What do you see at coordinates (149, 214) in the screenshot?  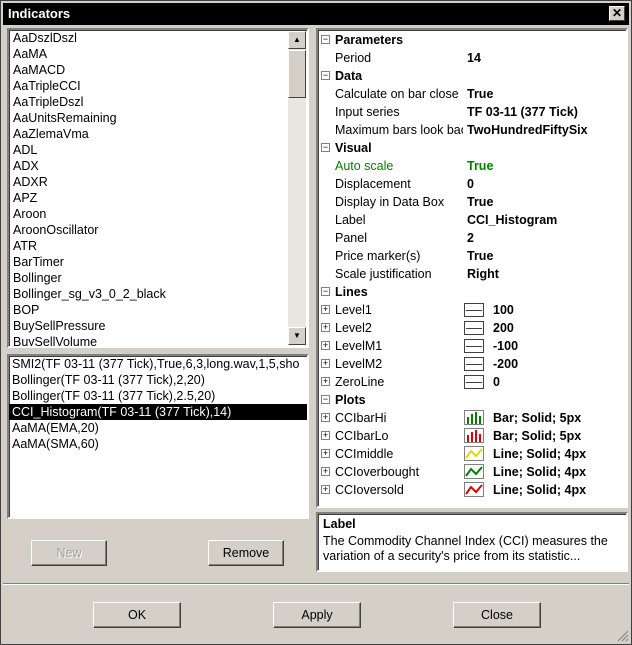 I see `indicator-list-item: Aroon` at bounding box center [149, 214].